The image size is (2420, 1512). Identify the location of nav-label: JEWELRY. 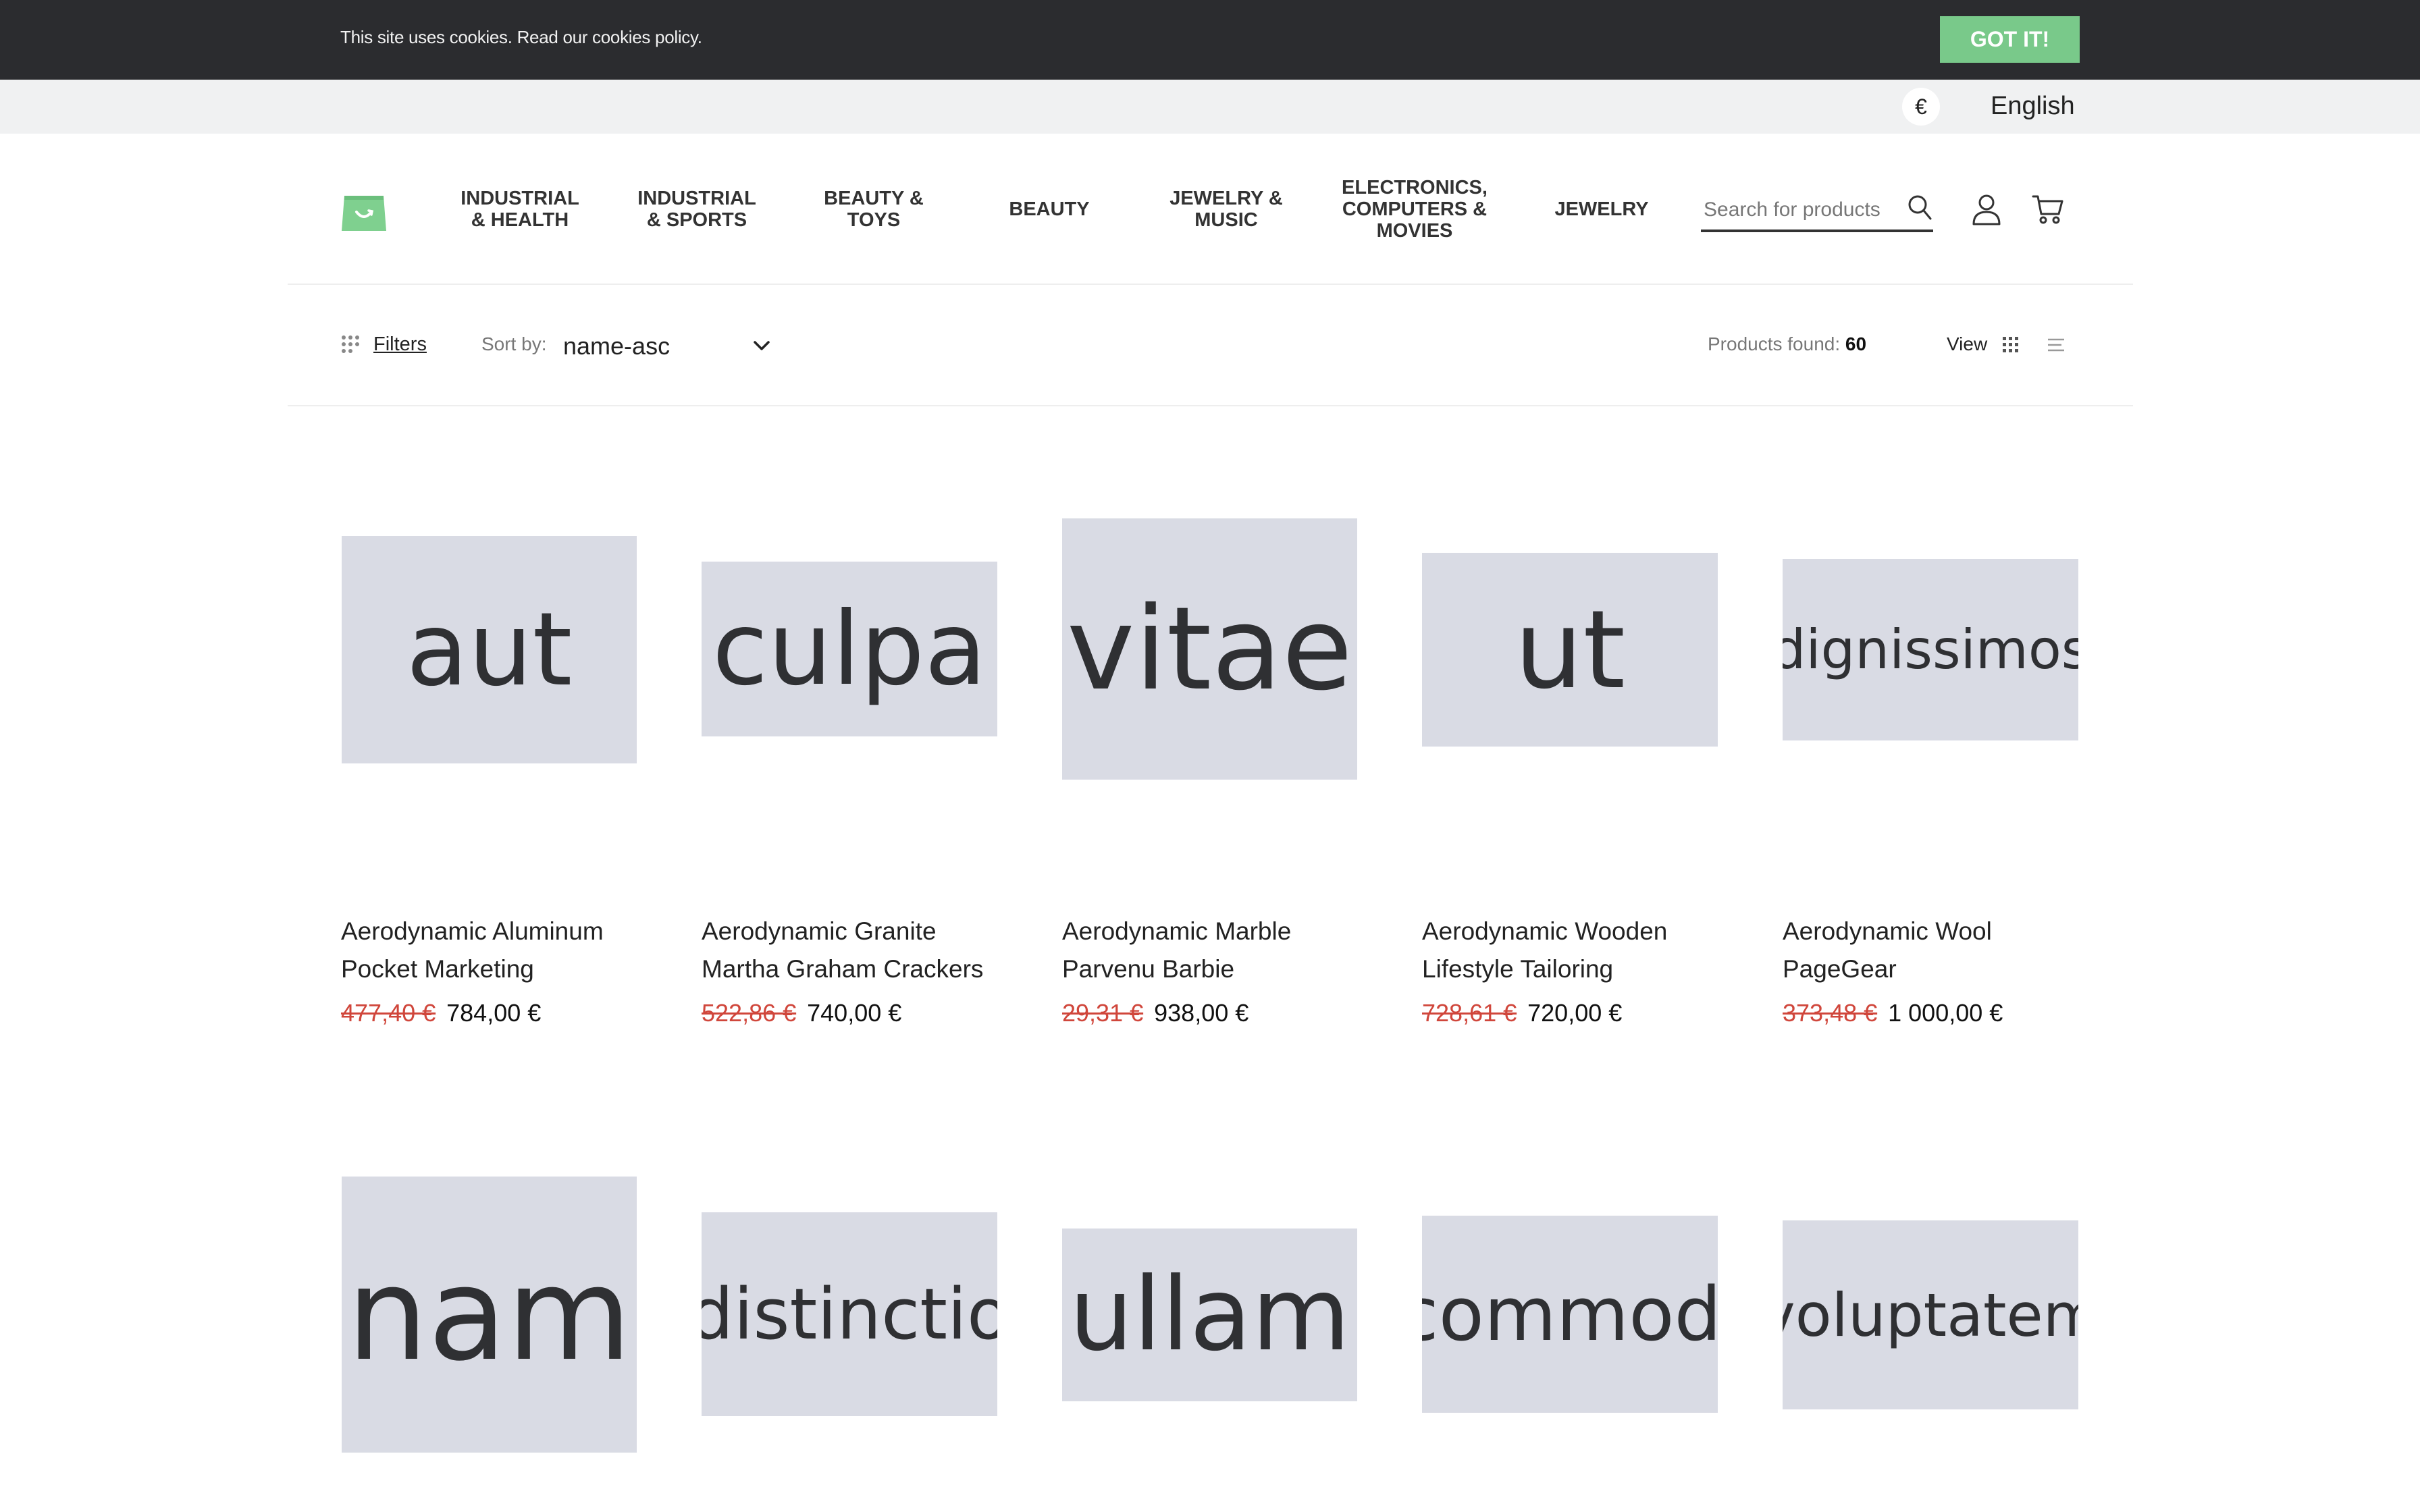
(1601, 209).